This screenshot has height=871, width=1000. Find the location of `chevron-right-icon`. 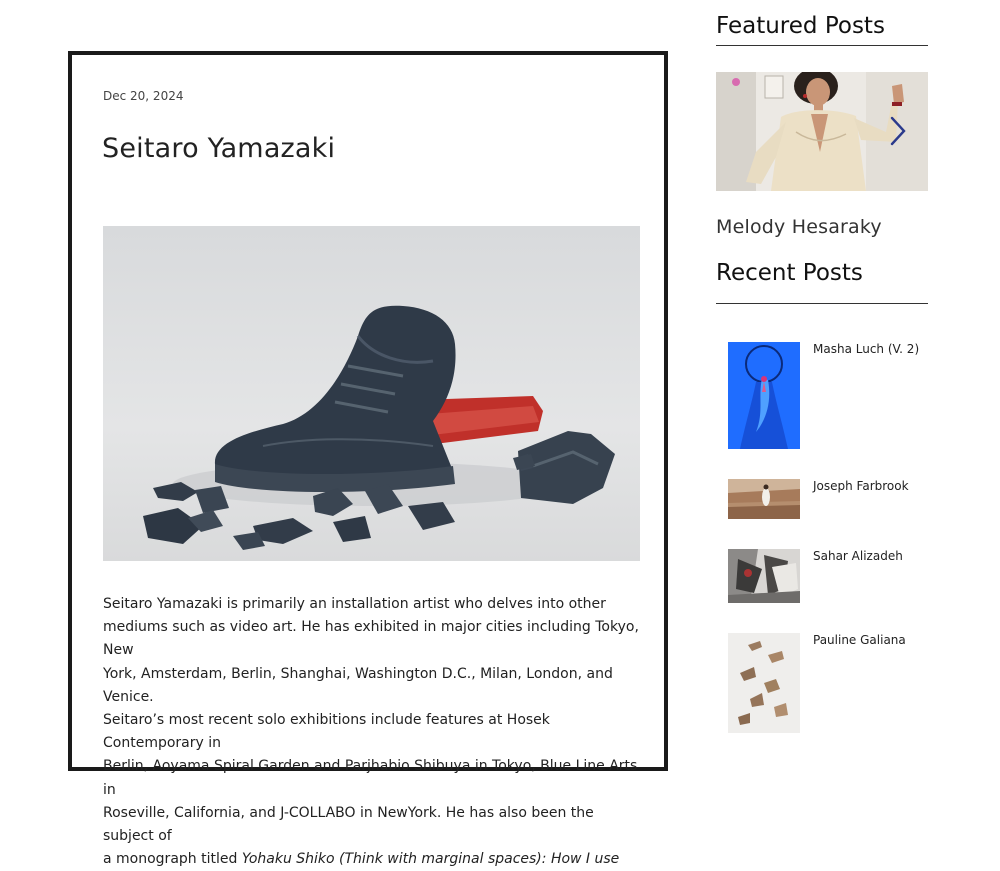

chevron-right-icon is located at coordinates (898, 131).